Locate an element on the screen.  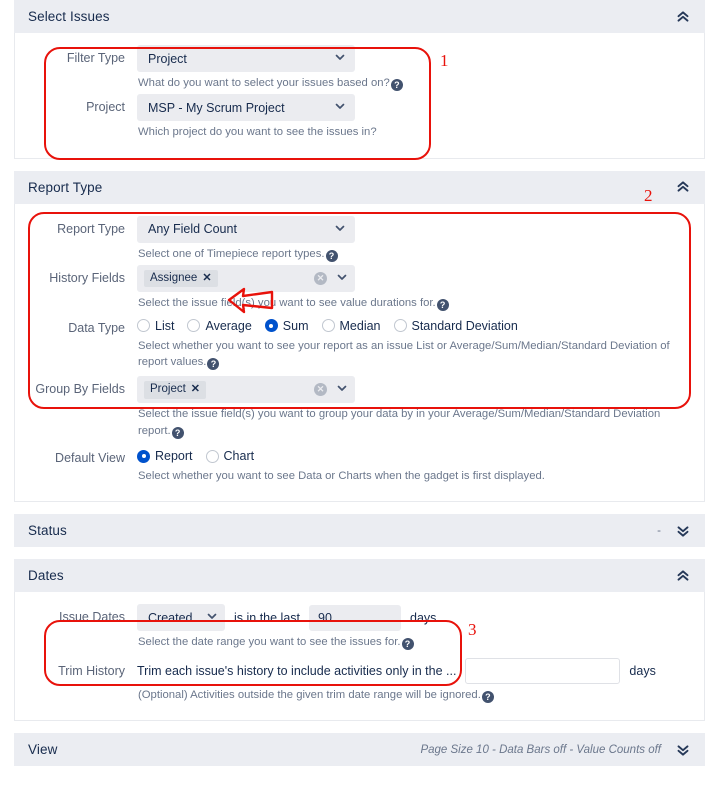
chip-group-by-field: Project ✕ is located at coordinates (175, 389).